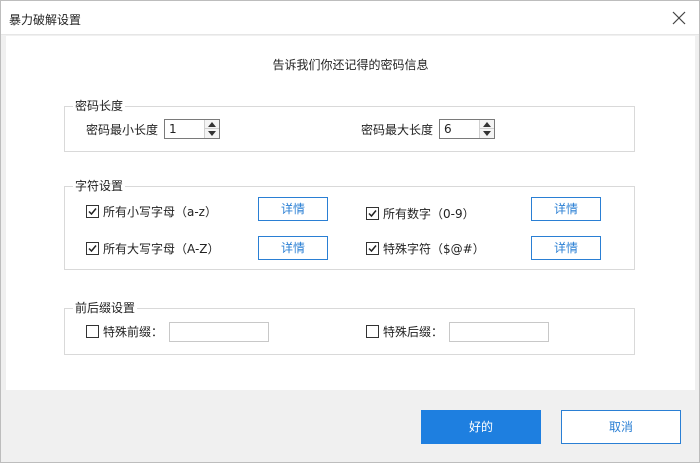 This screenshot has height=463, width=700. What do you see at coordinates (99, 106) in the screenshot?
I see `length-group-label: 密码长度` at bounding box center [99, 106].